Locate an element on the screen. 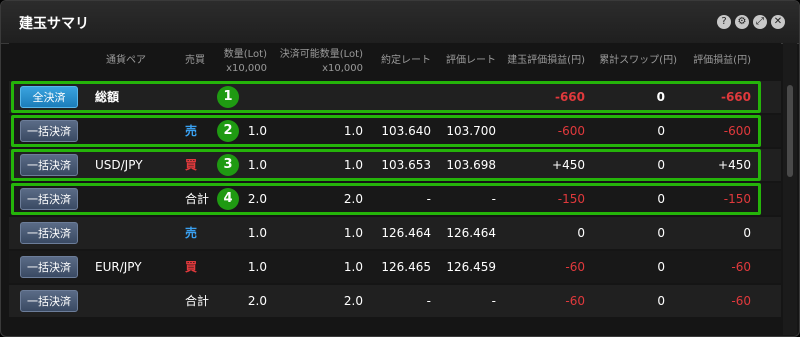 The image size is (800, 337). settle-all-button: 全決済 is located at coordinates (49, 97).